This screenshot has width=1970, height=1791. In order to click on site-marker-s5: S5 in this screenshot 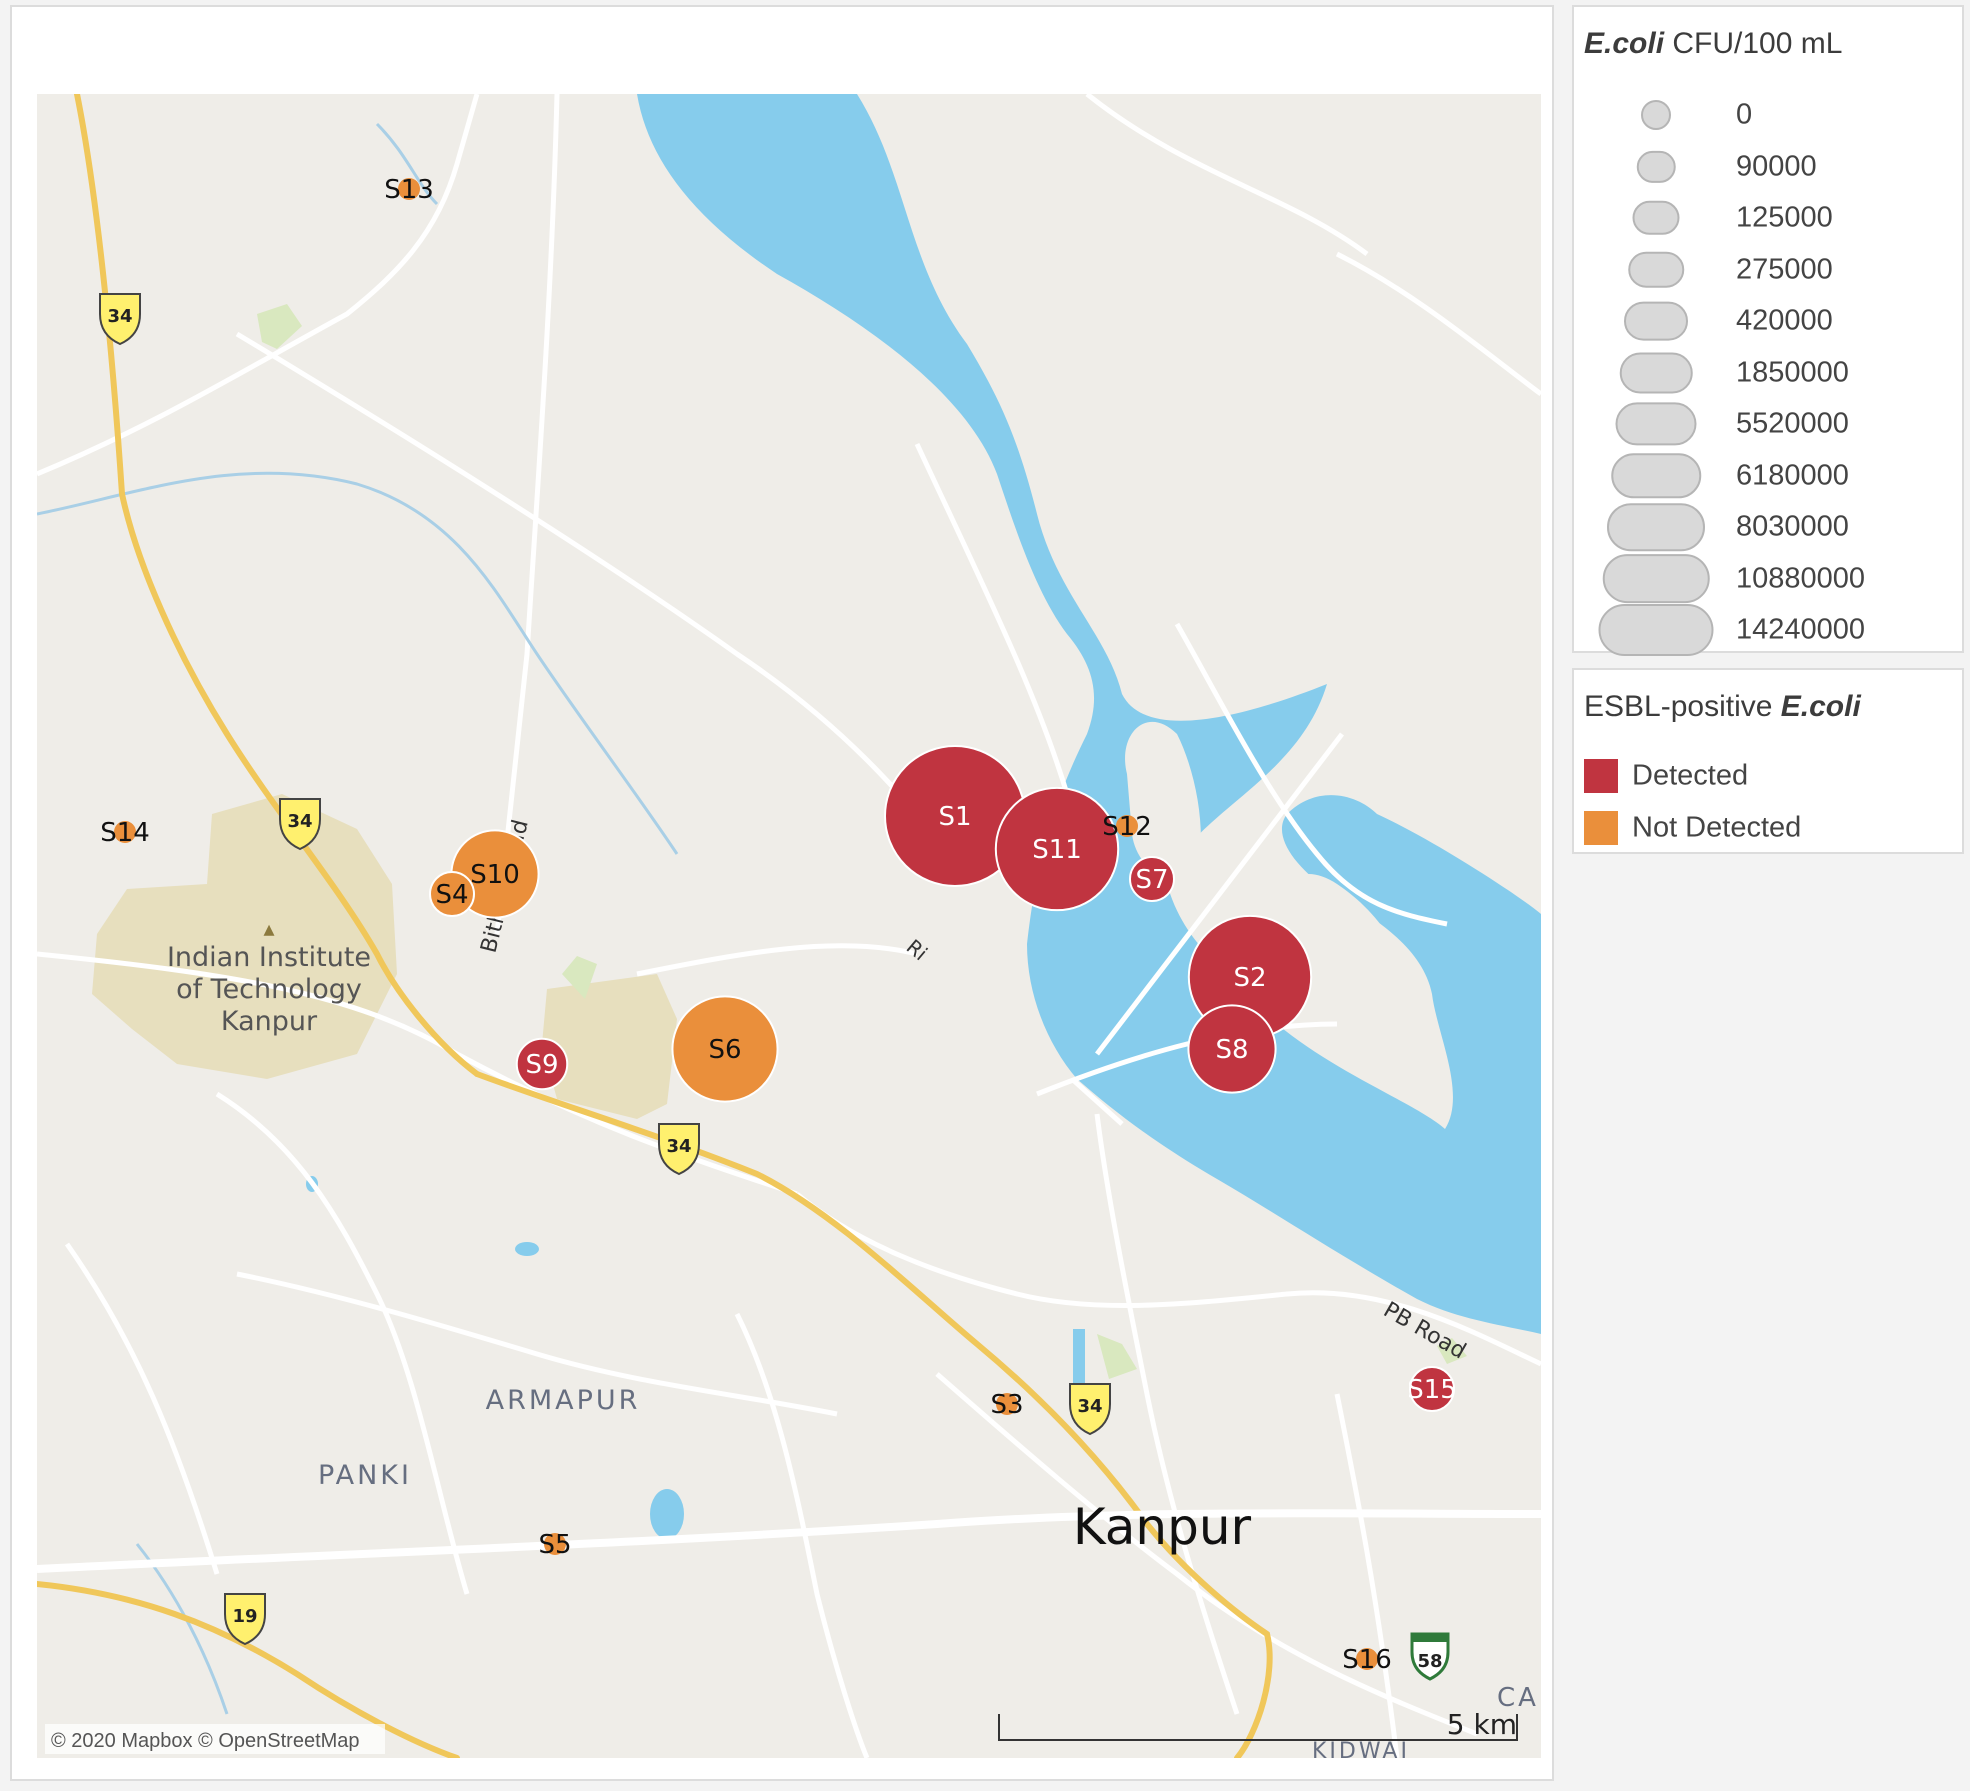, I will do `click(554, 1545)`.